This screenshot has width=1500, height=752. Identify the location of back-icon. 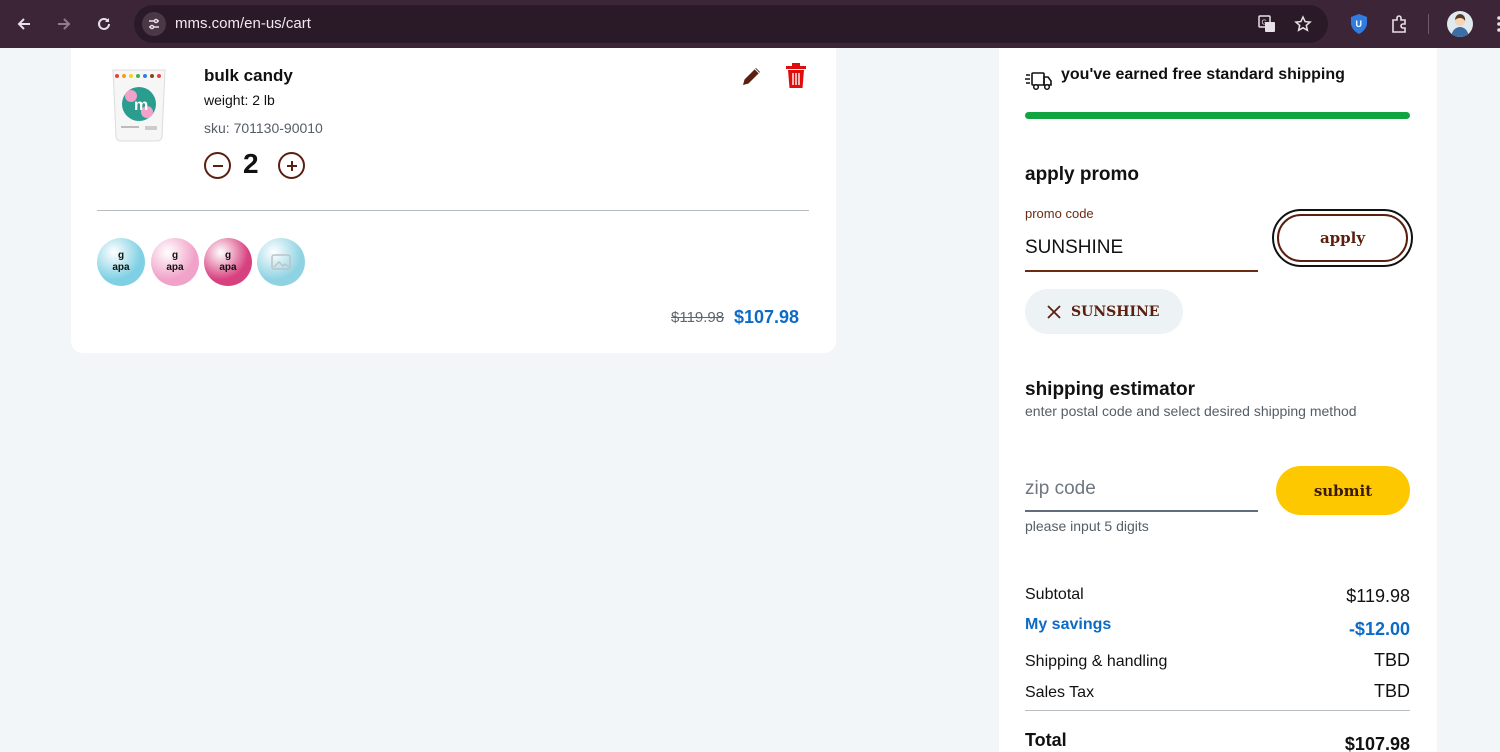
(24, 24).